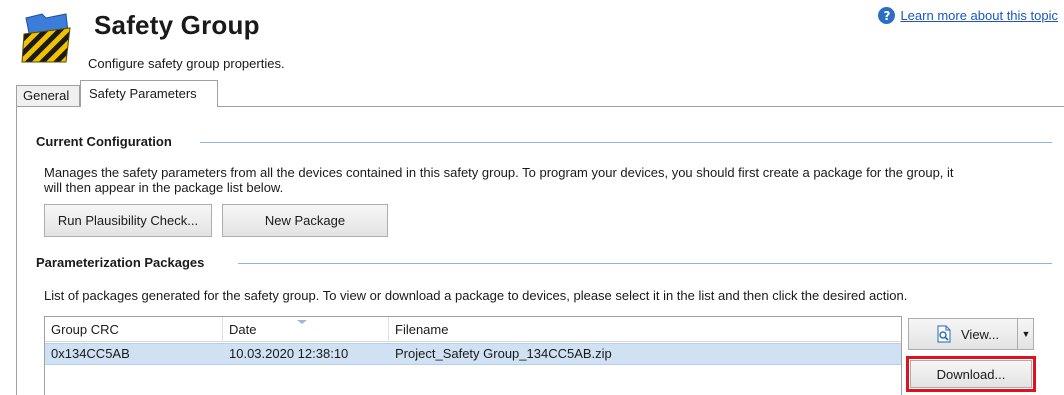 The width and height of the screenshot is (1064, 395). What do you see at coordinates (532, 93) in the screenshot?
I see `tab-strip: General Safety Parameters` at bounding box center [532, 93].